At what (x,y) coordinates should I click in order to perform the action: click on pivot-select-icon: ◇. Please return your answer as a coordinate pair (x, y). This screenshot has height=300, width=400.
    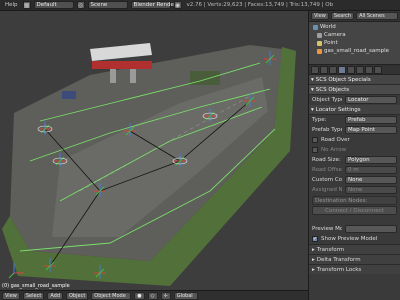
    Looking at the image, I should click on (152, 295).